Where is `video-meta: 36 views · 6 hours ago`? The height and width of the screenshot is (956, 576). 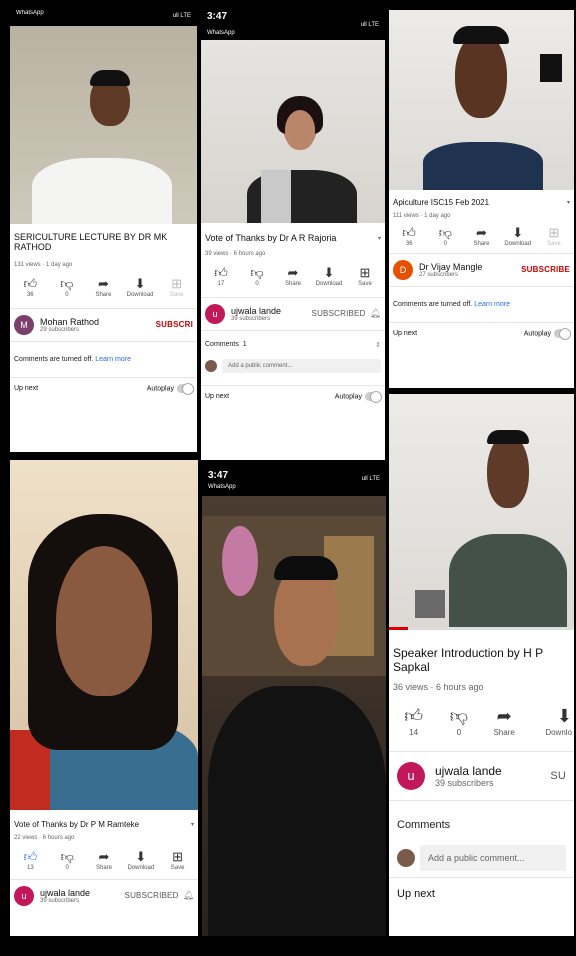 video-meta: 36 views · 6 hours ago is located at coordinates (438, 687).